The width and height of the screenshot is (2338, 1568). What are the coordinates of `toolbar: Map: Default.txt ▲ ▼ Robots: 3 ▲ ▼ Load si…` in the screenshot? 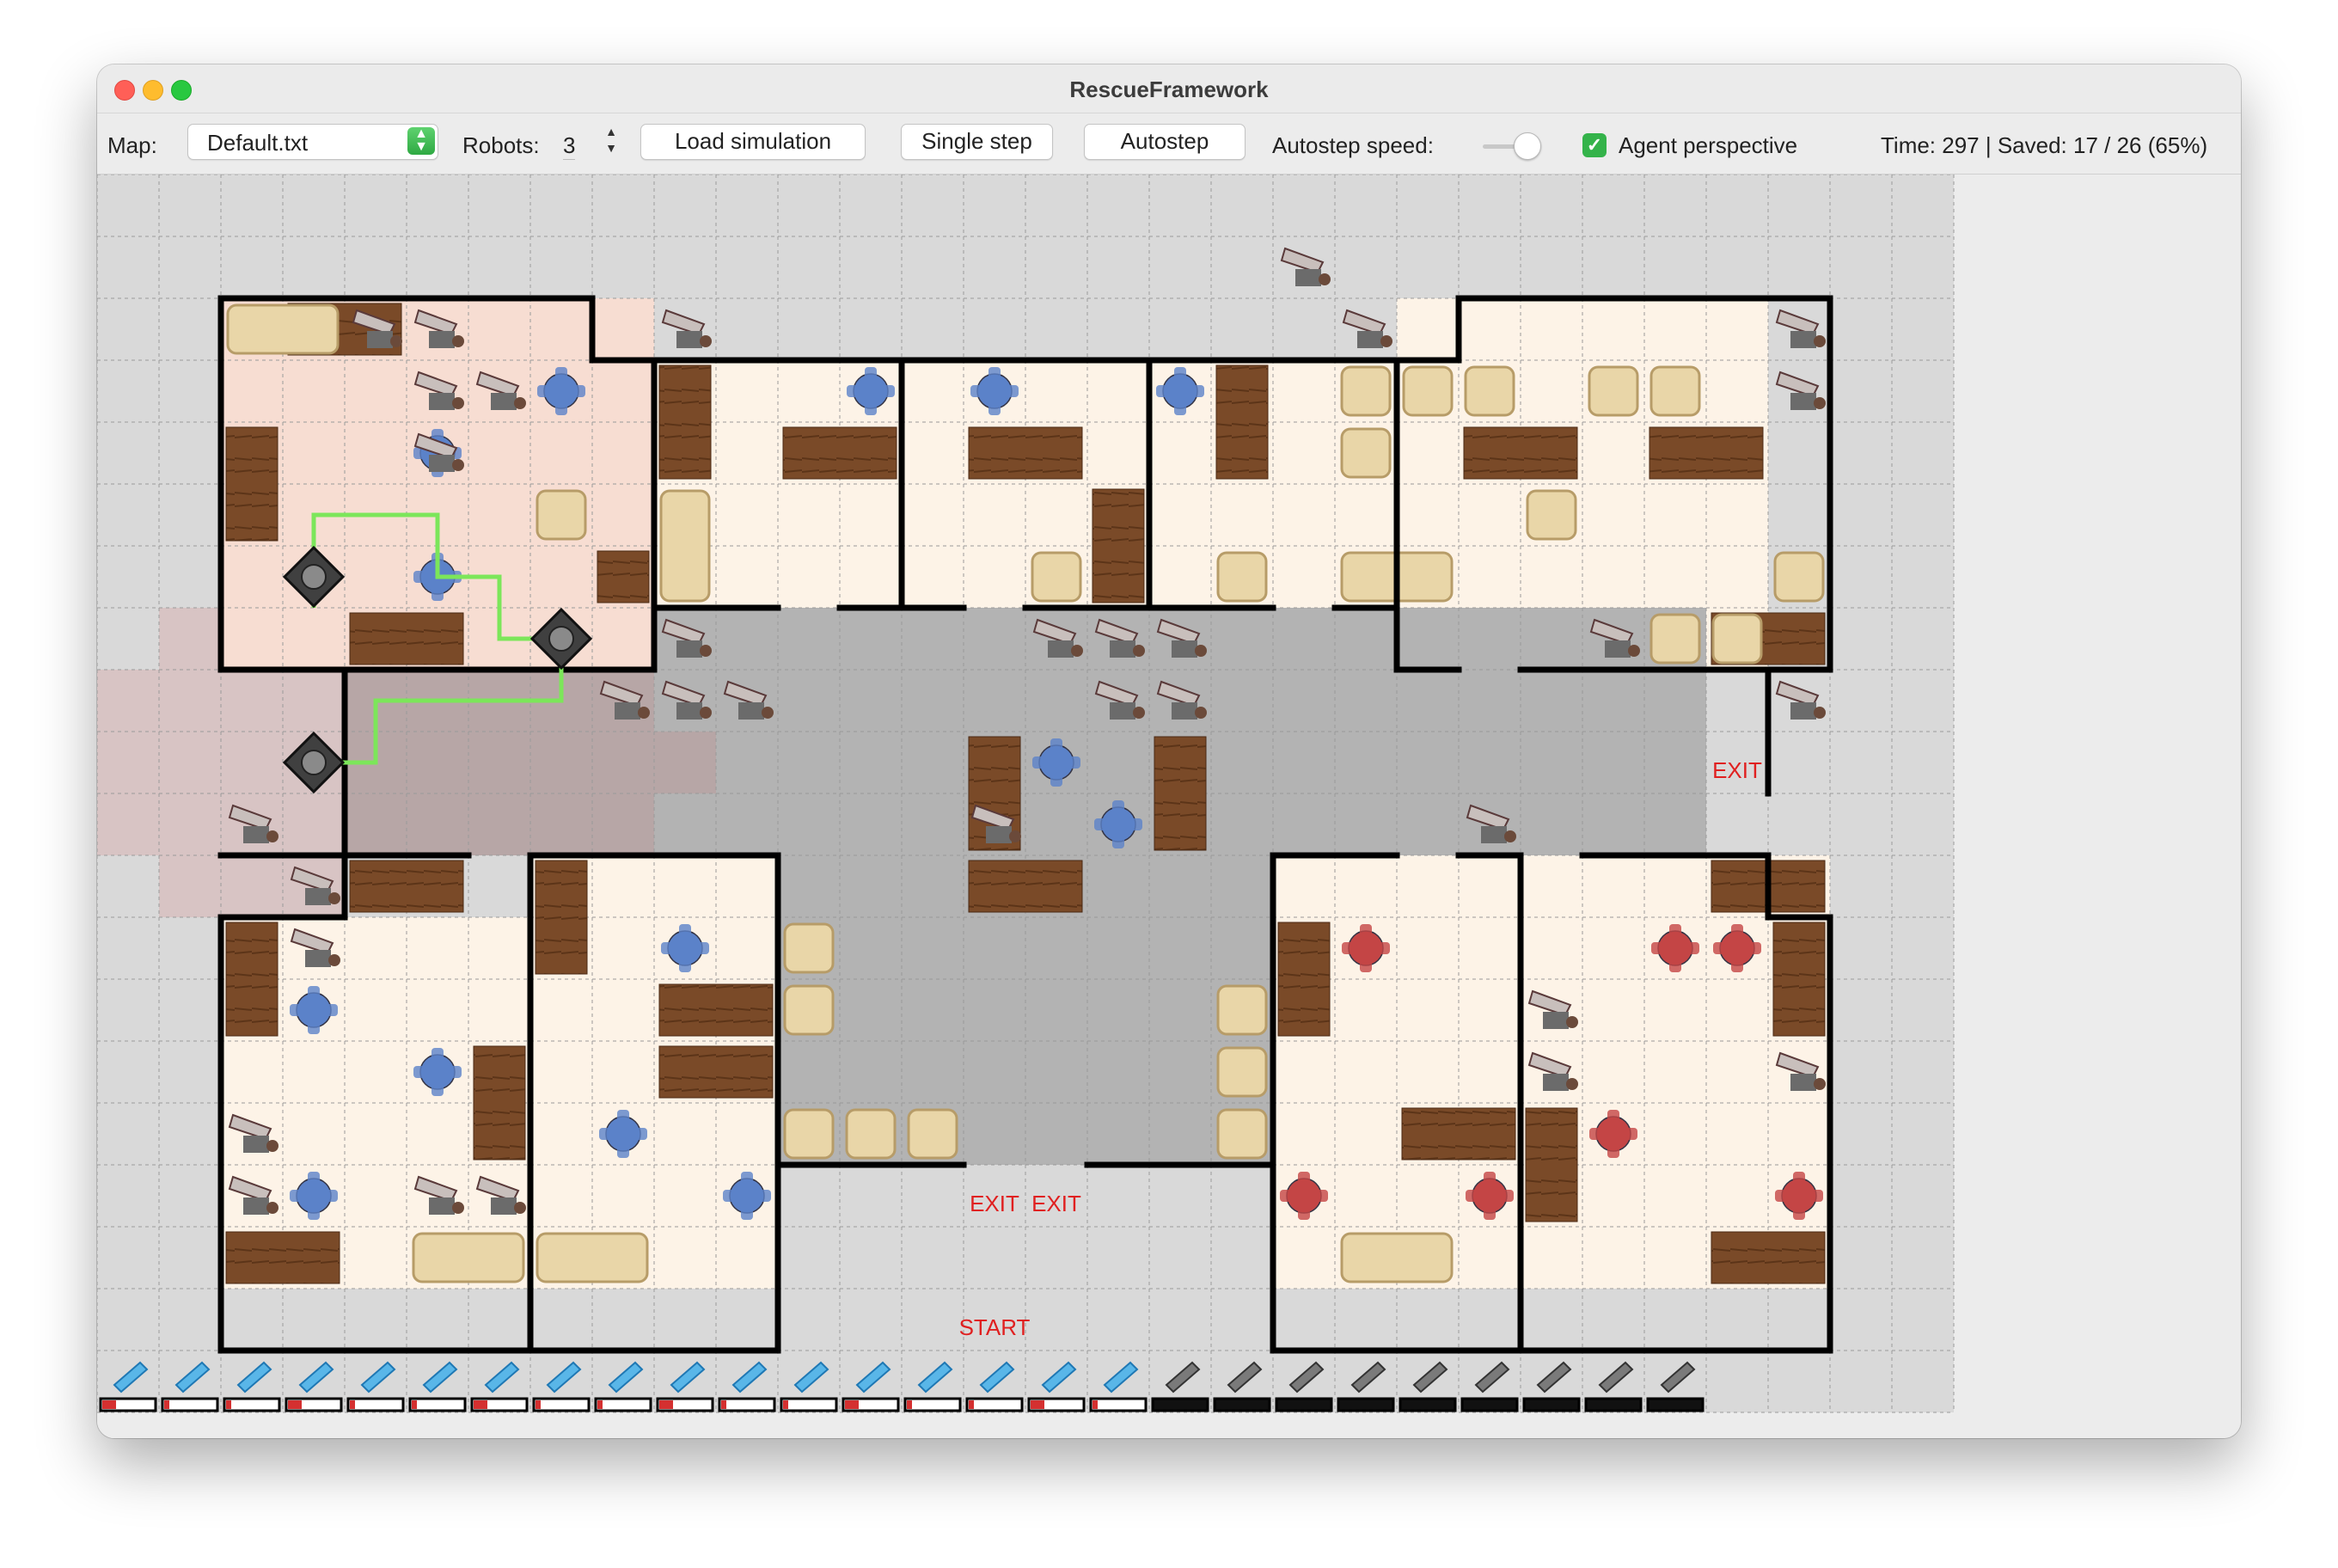 It's located at (1169, 144).